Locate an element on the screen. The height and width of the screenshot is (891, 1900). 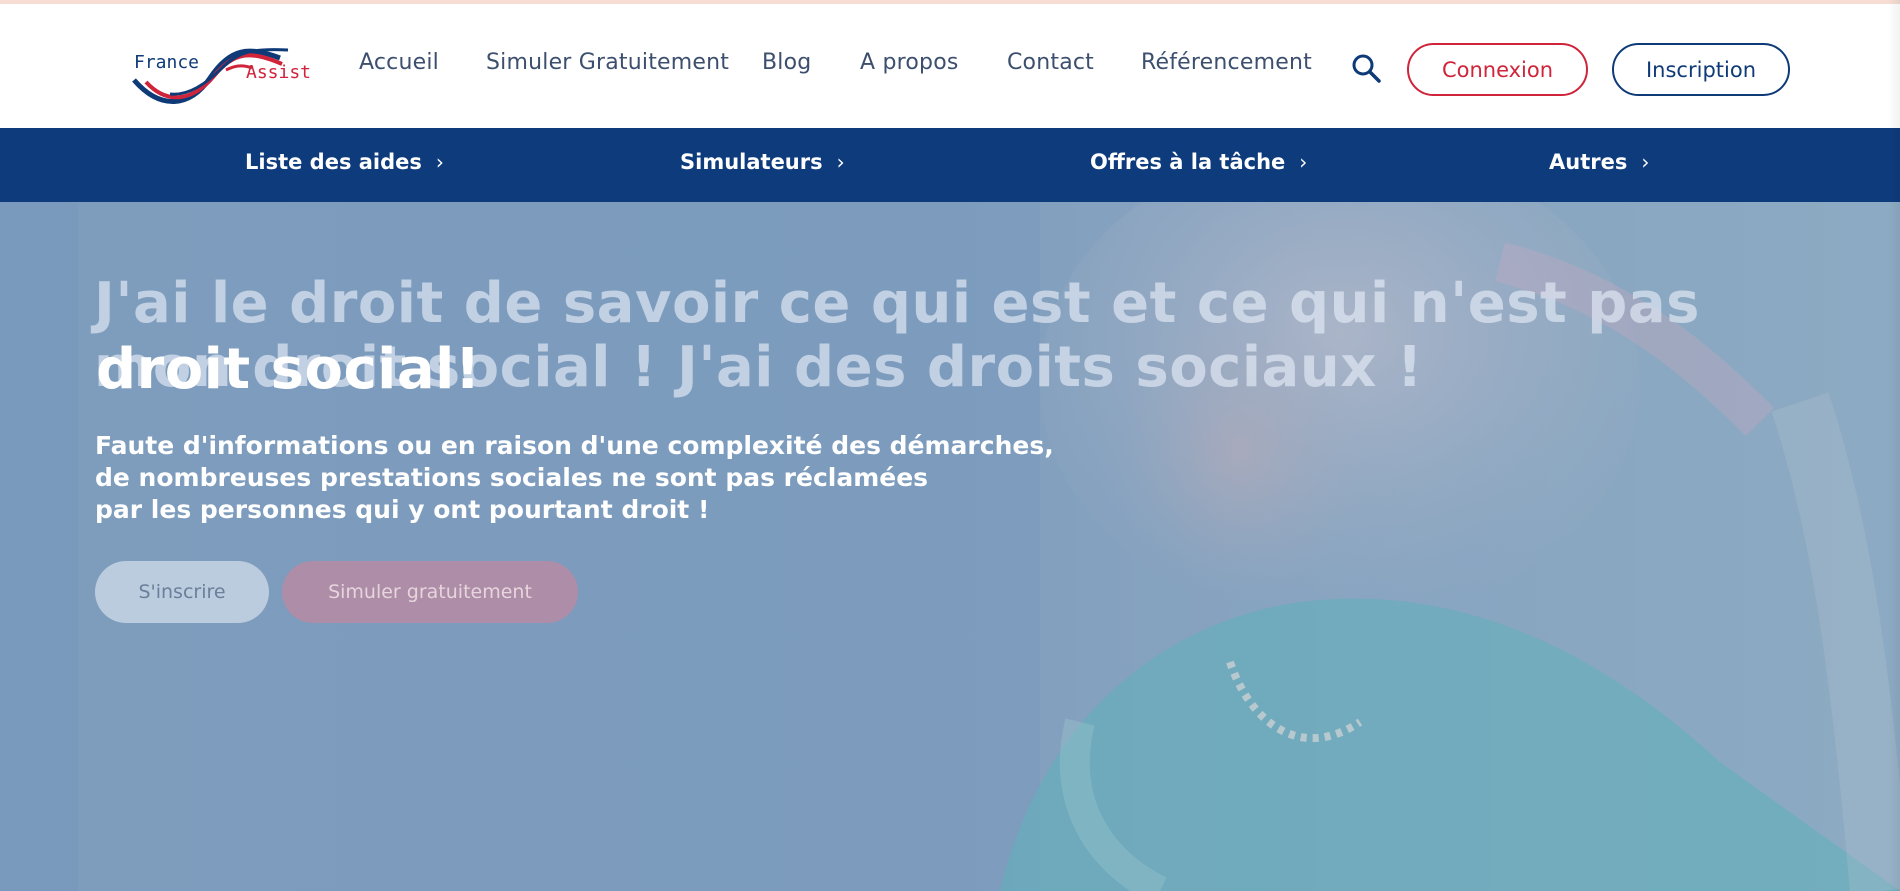
category-autres: Autres › is located at coordinates (1599, 162).